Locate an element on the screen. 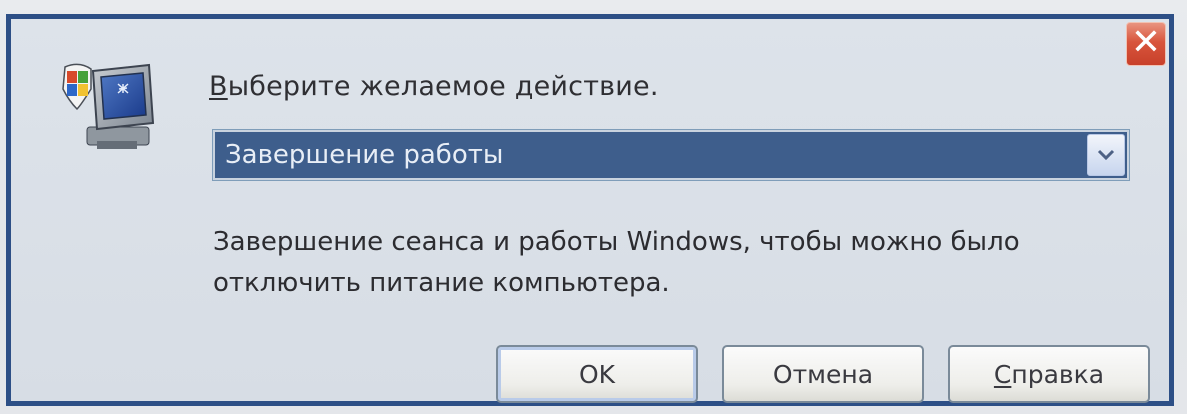 The width and height of the screenshot is (1187, 414). help-access-key: С is located at coordinates (1002, 374).